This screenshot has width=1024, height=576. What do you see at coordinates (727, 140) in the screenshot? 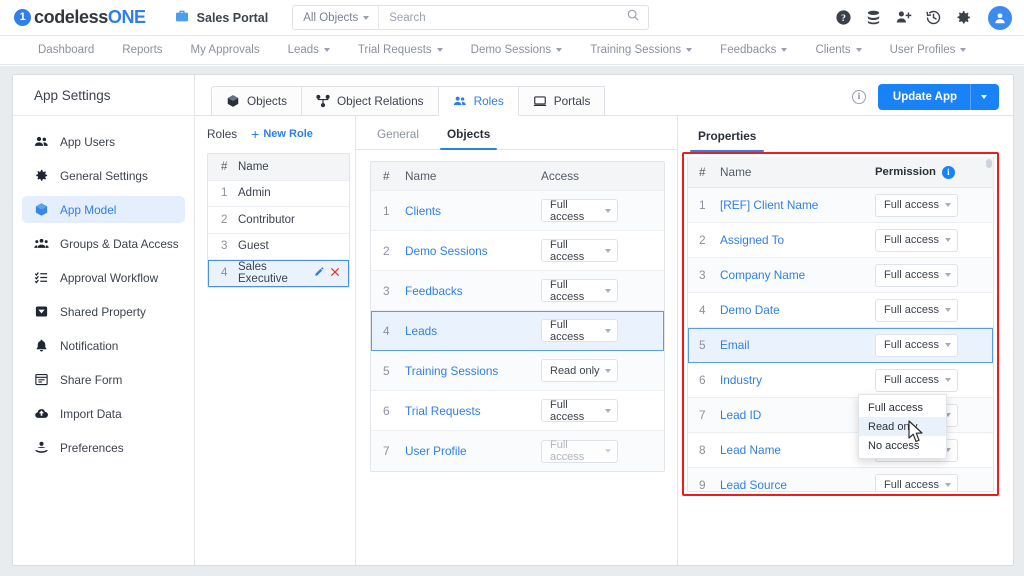
I see `tab-properties: Properties` at bounding box center [727, 140].